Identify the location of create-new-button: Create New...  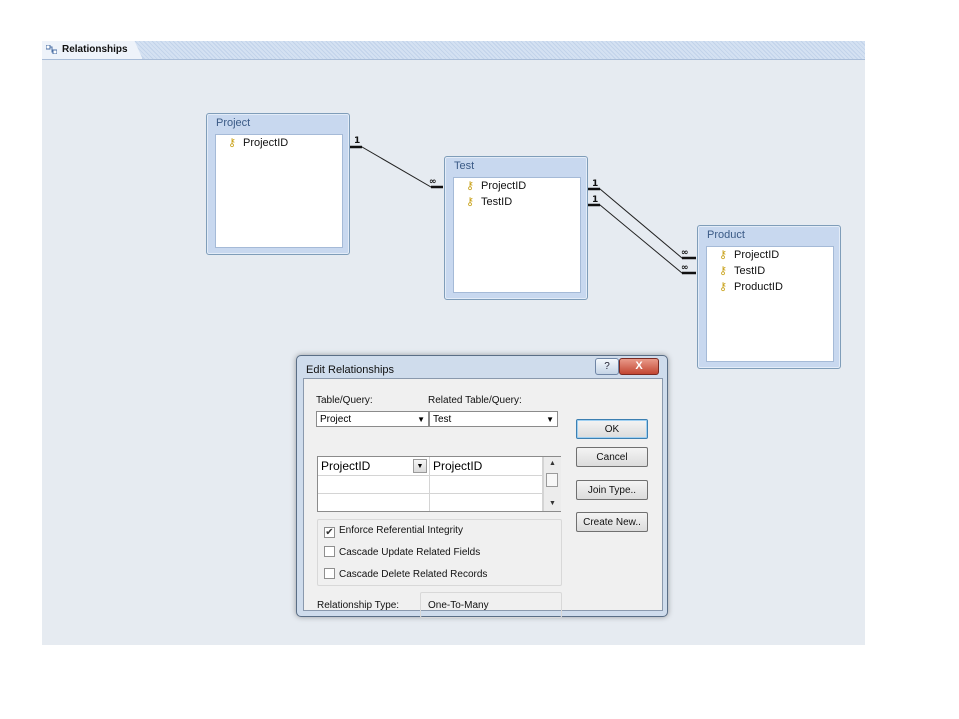
(612, 522).